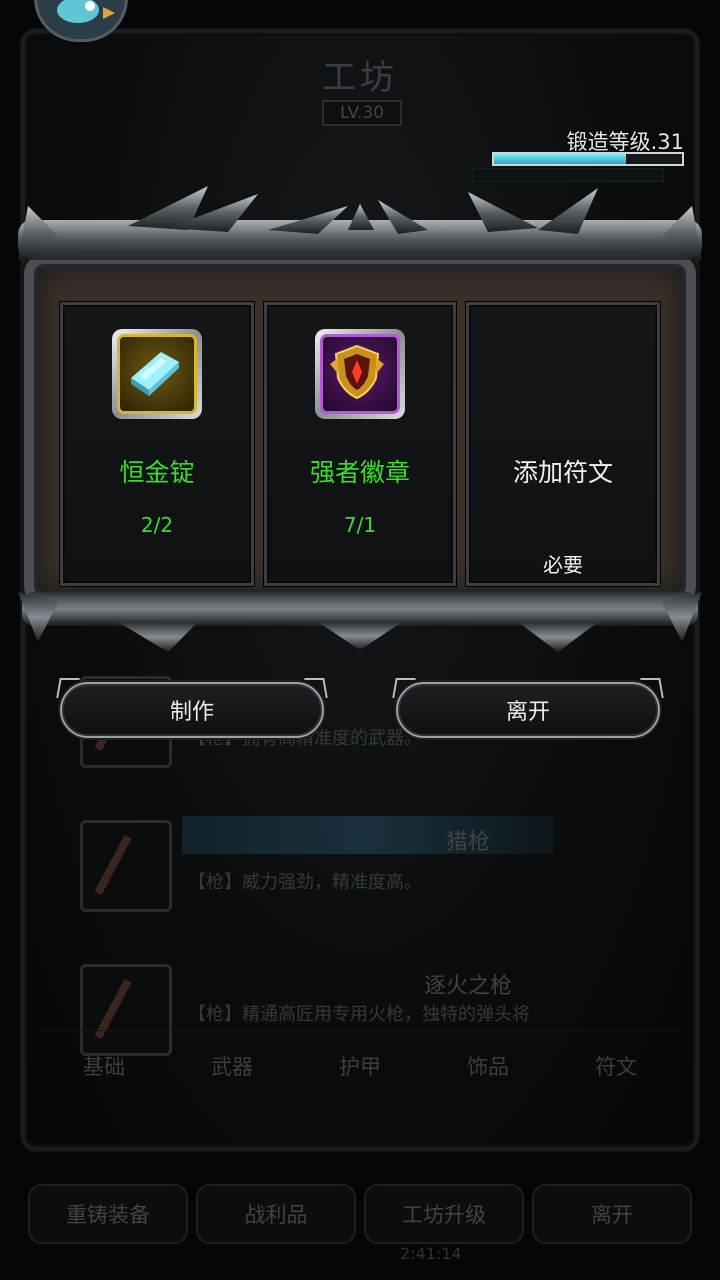 This screenshot has height=1280, width=720. What do you see at coordinates (431, 1253) in the screenshot?
I see `clock: 2:41:14` at bounding box center [431, 1253].